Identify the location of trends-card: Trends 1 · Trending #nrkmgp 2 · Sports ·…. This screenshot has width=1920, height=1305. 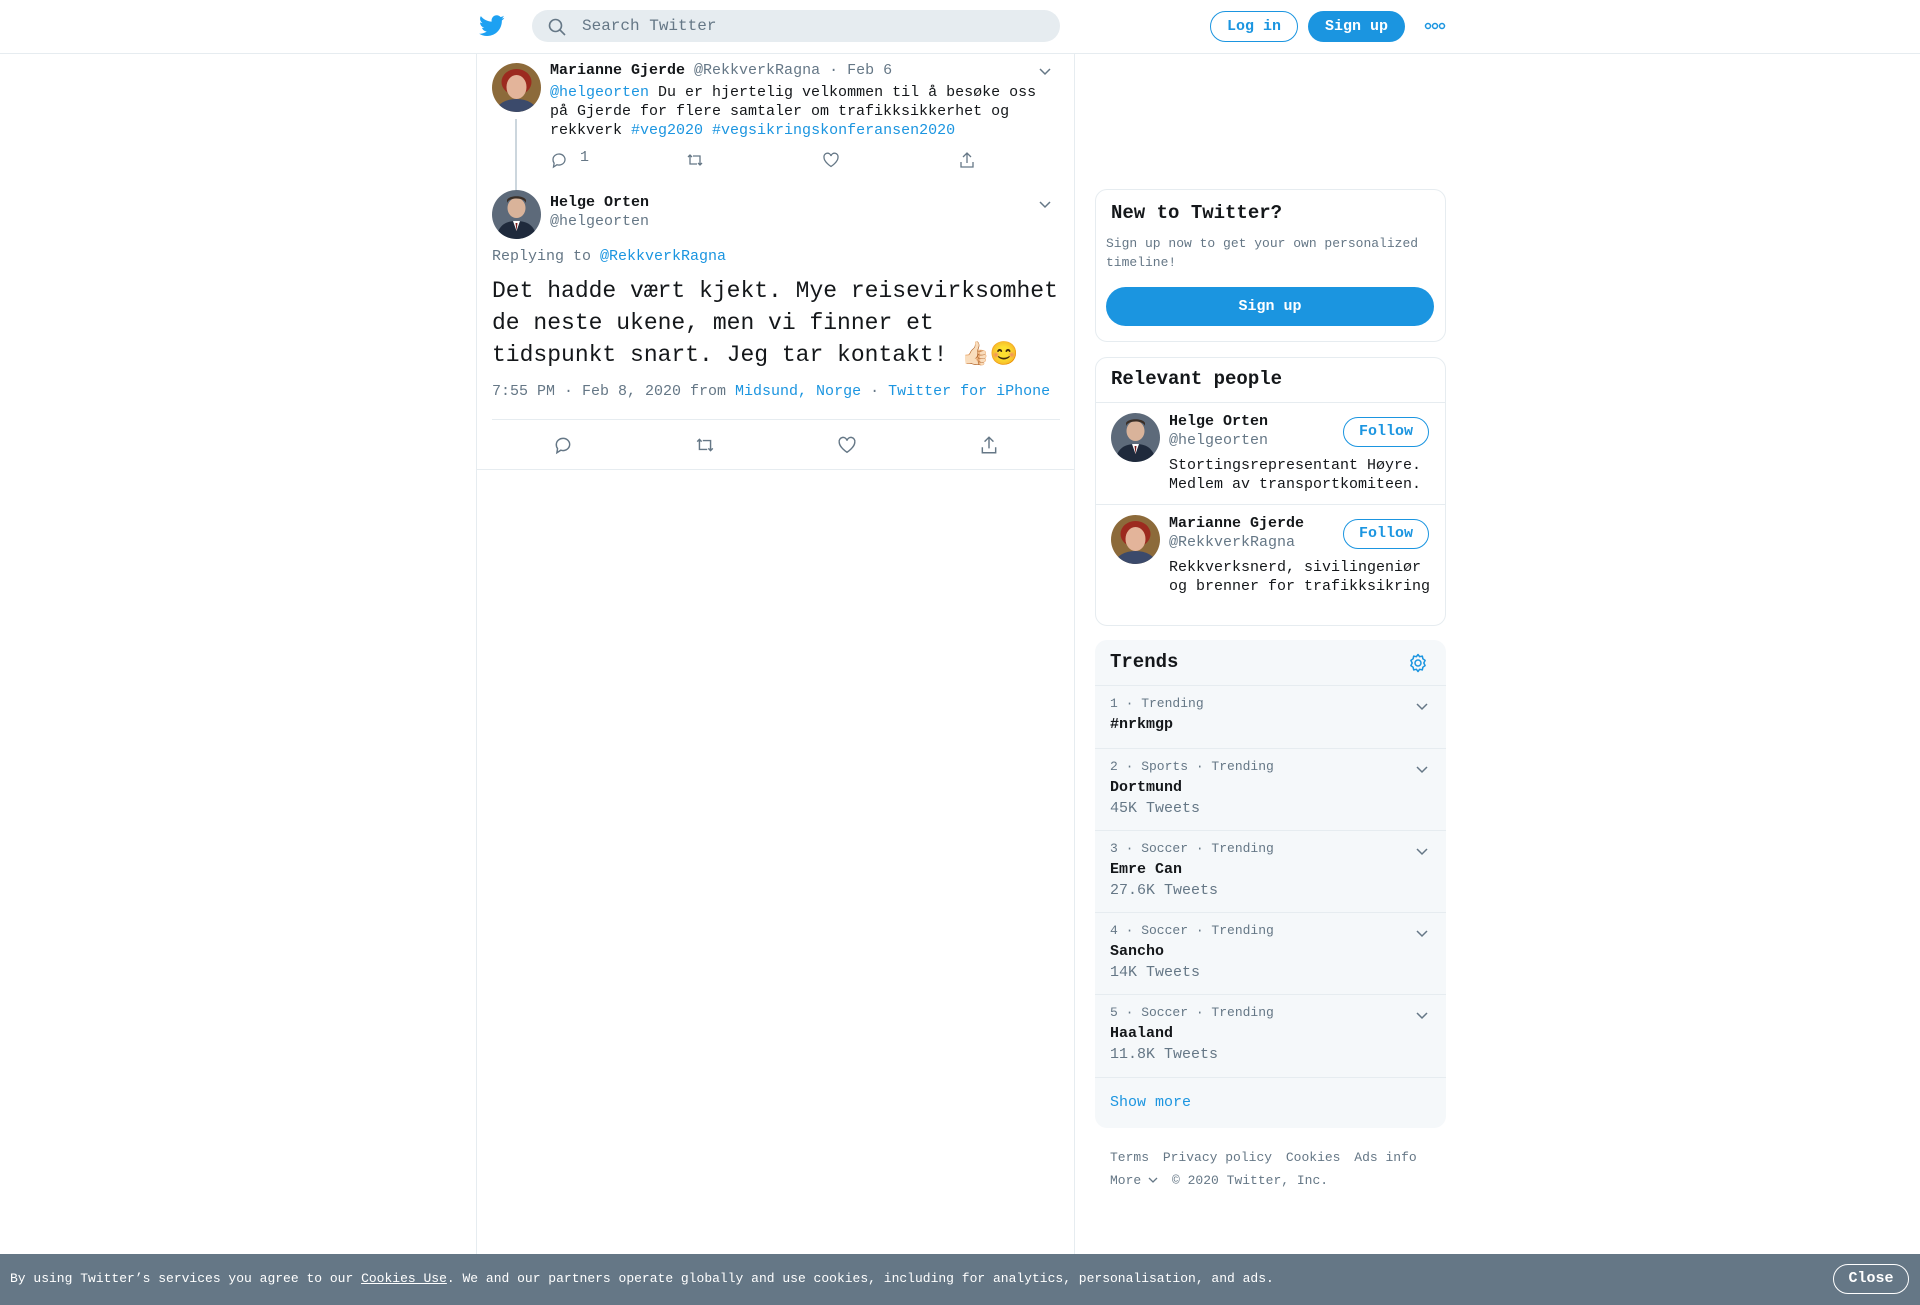
(1270, 884).